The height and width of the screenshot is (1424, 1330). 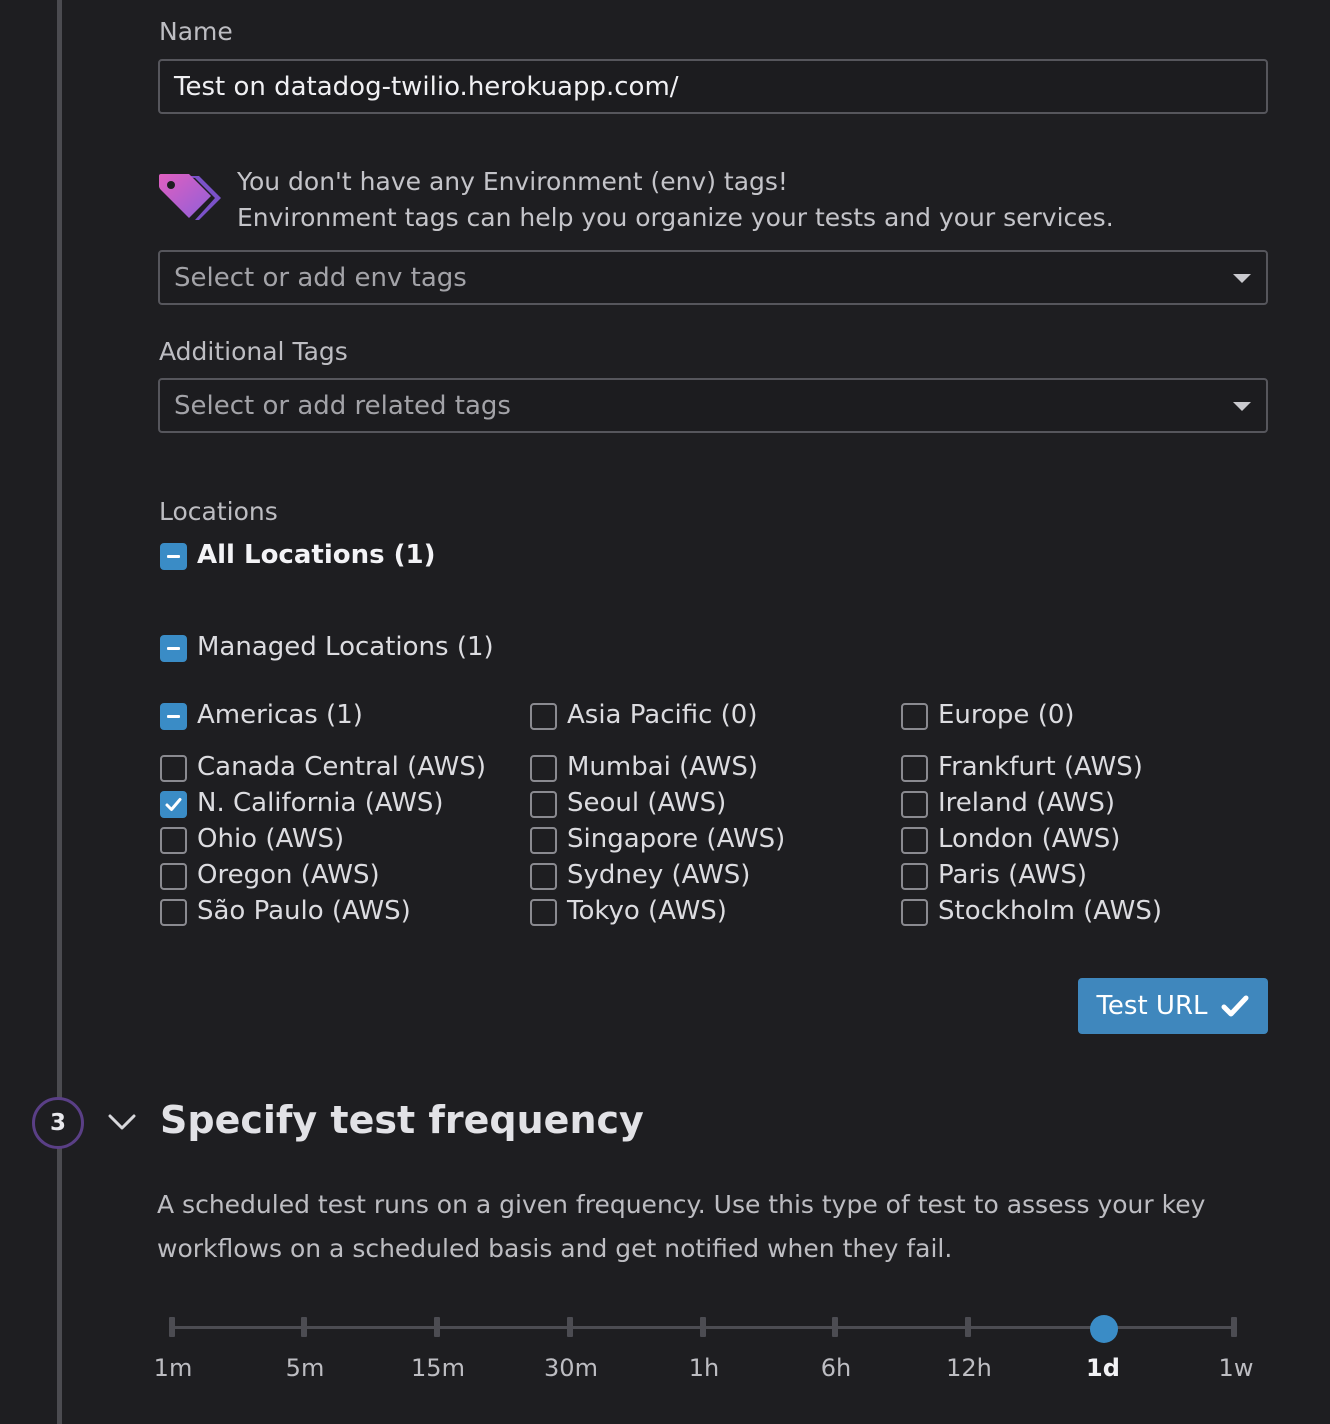 I want to click on name-input: Test on datadog-twilio.herokuapp.com/, so click(x=713, y=86).